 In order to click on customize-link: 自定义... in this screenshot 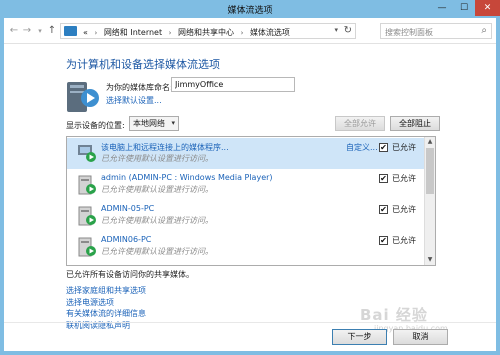, I will do `click(362, 147)`.